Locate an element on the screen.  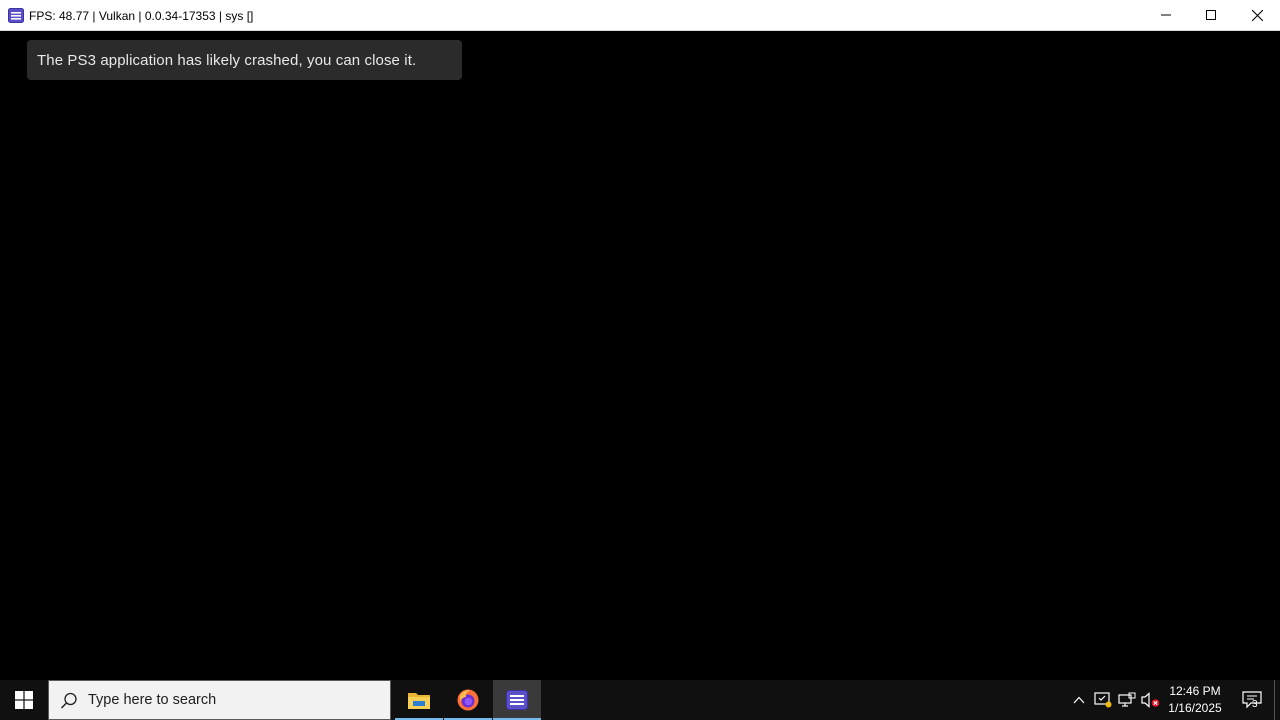
taskbar: Type here to search 12:46 PM 1/16/2025 3 is located at coordinates (640, 700).